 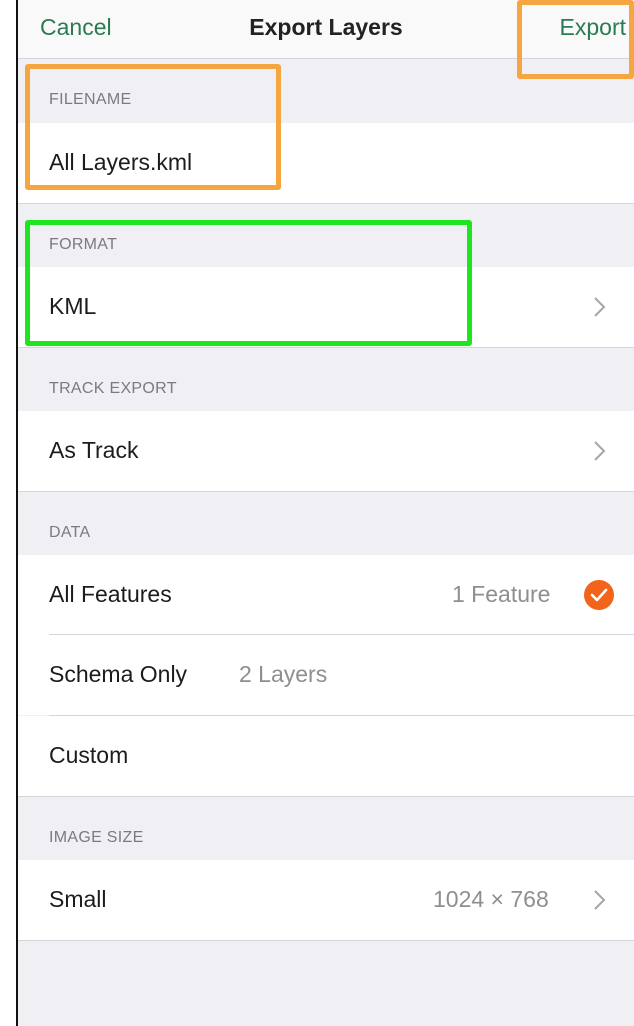 What do you see at coordinates (326, 900) in the screenshot?
I see `image-size-row: Small 1024 × 768` at bounding box center [326, 900].